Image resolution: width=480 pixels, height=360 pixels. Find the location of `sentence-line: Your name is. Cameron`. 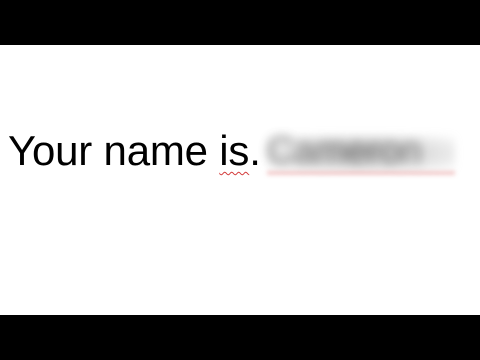

sentence-line: Your name is. Cameron is located at coordinates (231, 152).